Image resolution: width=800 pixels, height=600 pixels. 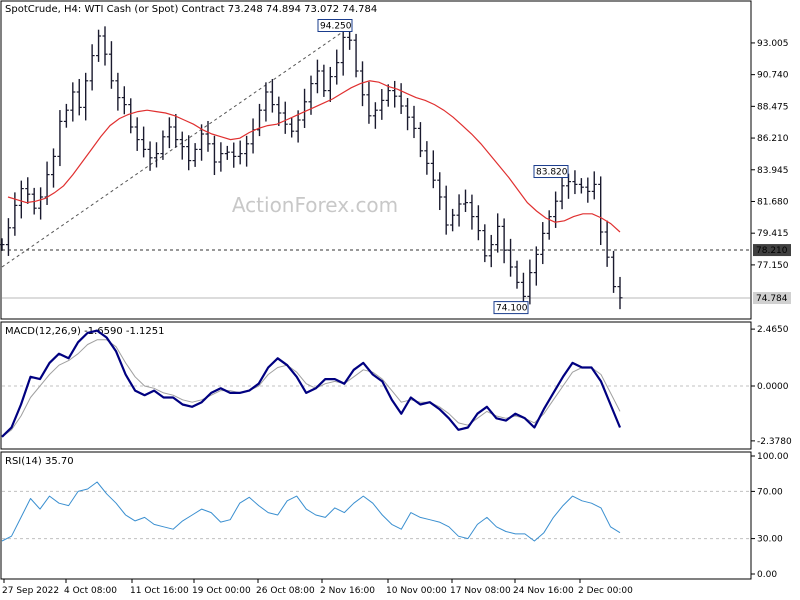 I want to click on time-tick-label: 11 Oct 16:00, so click(x=159, y=591).